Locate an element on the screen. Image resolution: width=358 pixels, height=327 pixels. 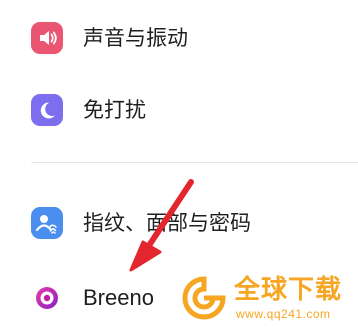
face-fingerprint-icon is located at coordinates (47, 223).